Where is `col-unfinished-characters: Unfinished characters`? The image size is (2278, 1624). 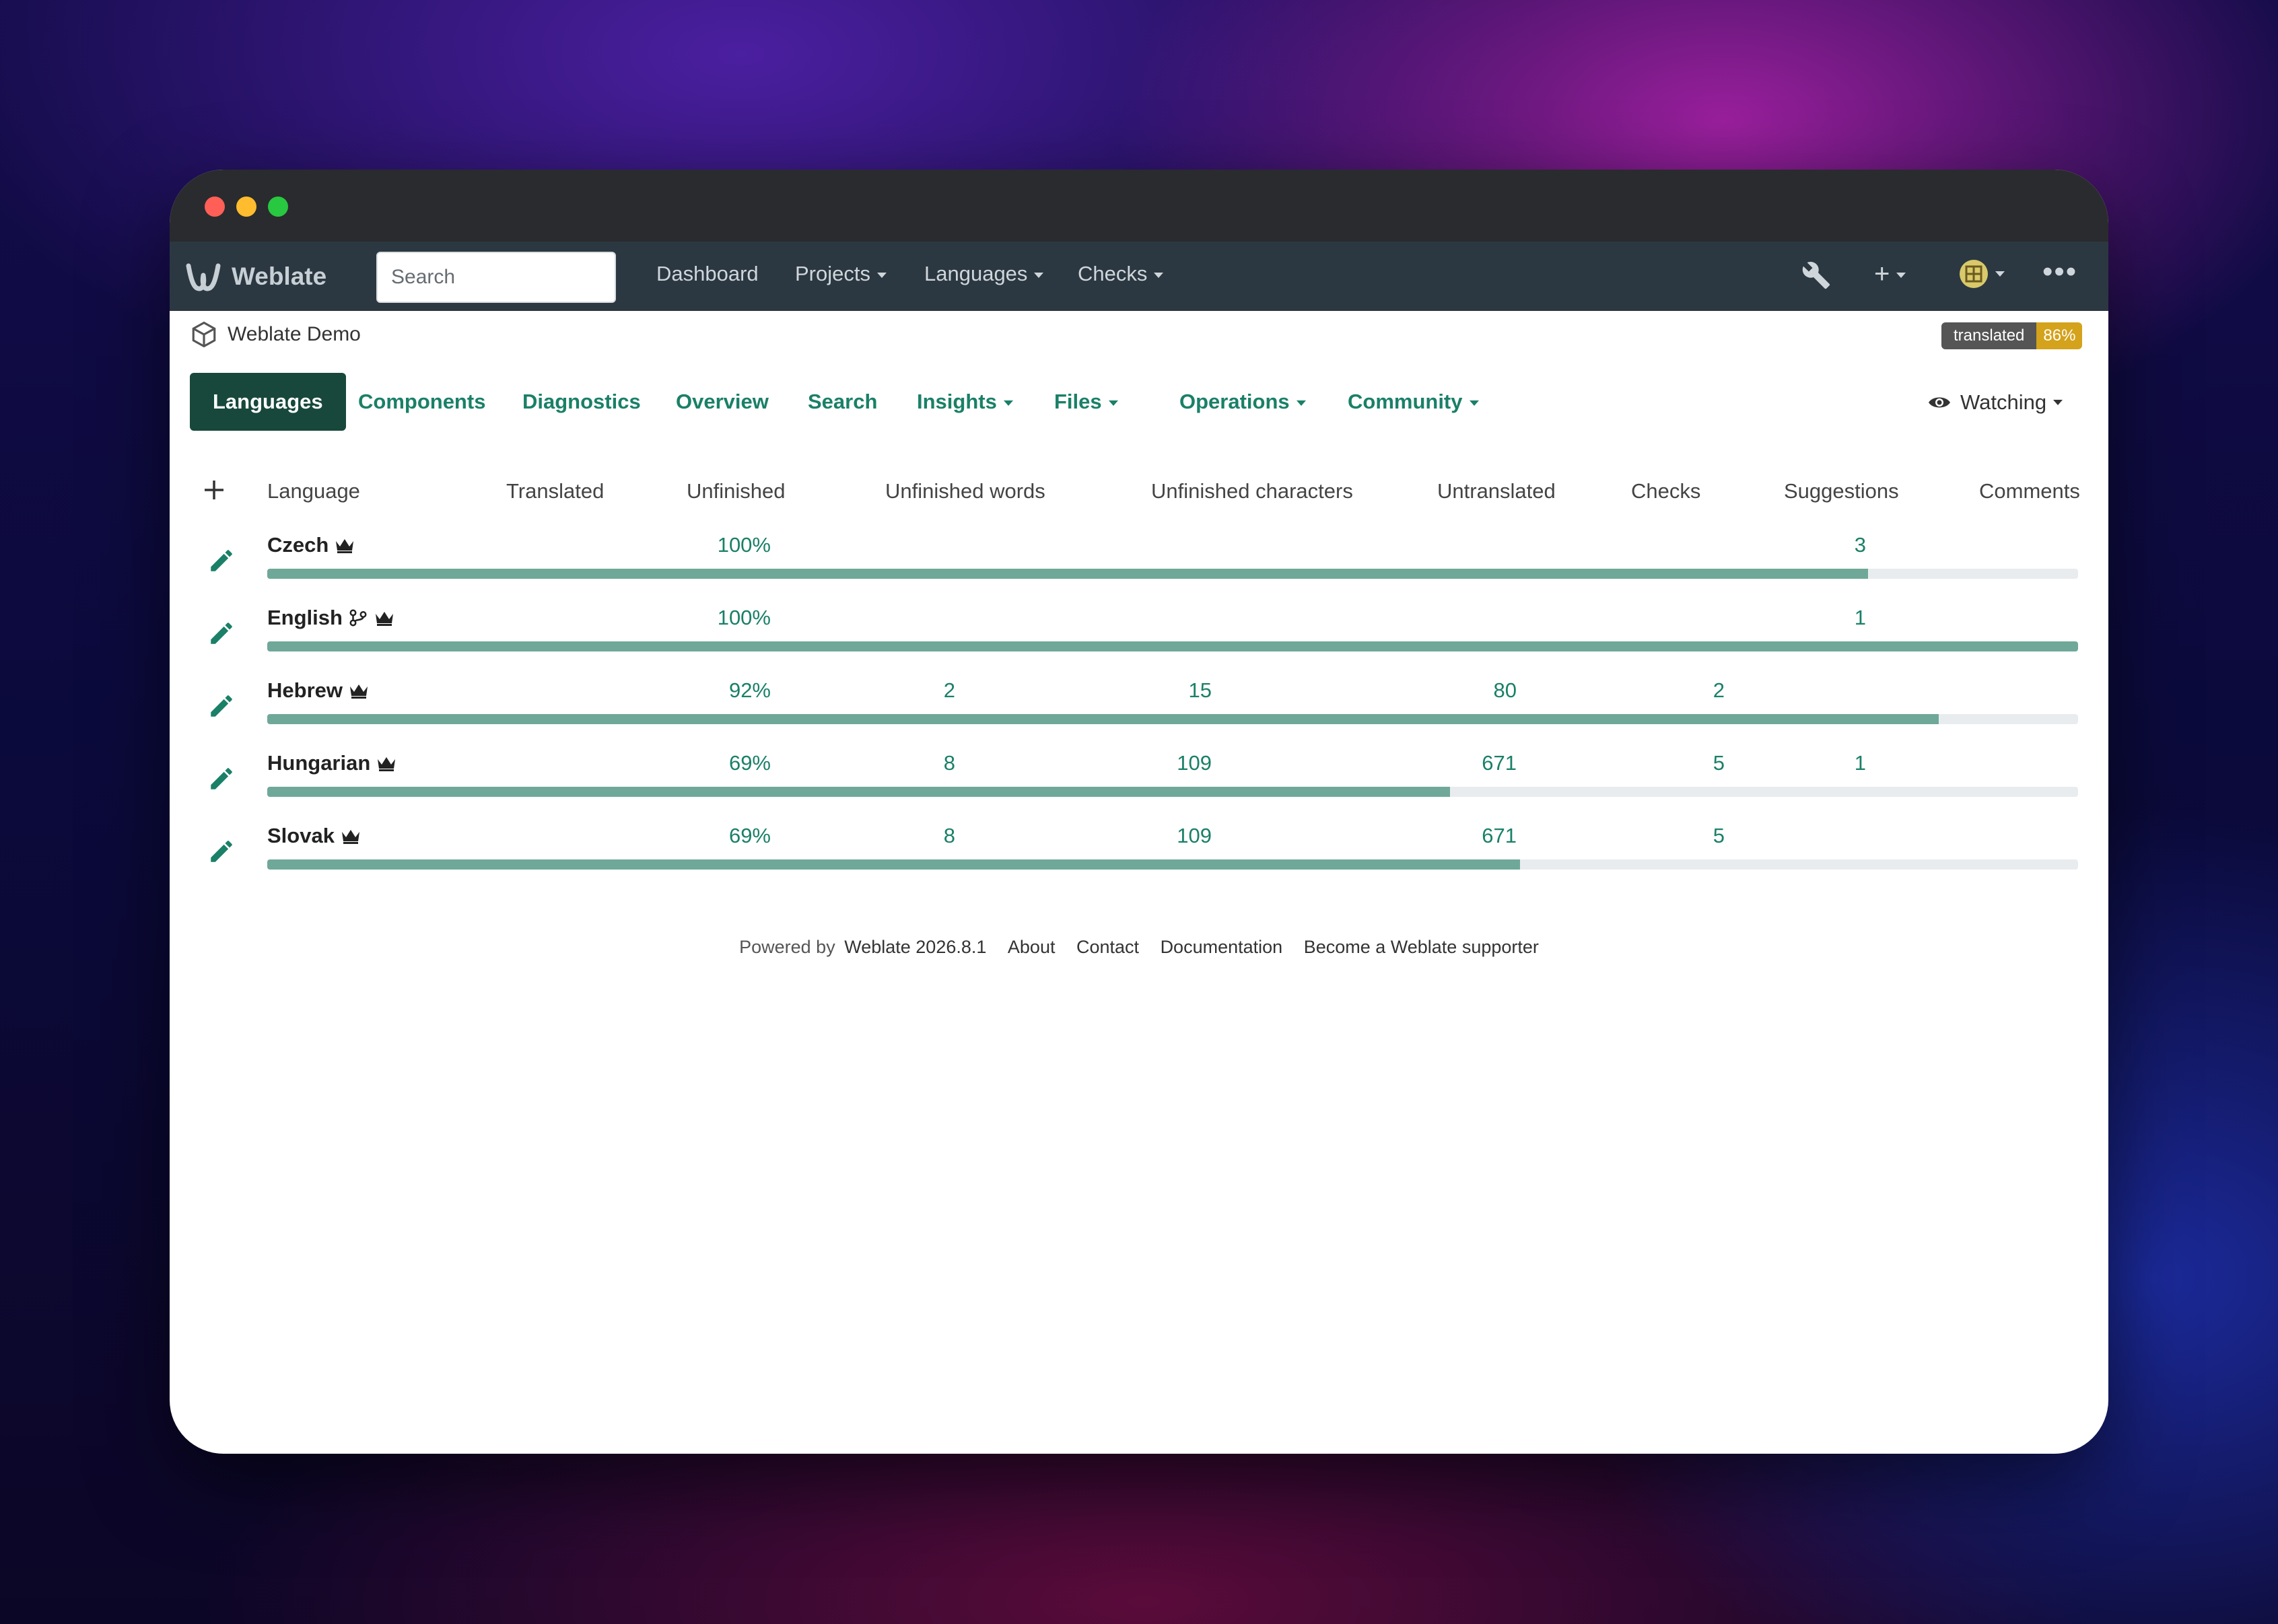
col-unfinished-characters: Unfinished characters is located at coordinates (1252, 491).